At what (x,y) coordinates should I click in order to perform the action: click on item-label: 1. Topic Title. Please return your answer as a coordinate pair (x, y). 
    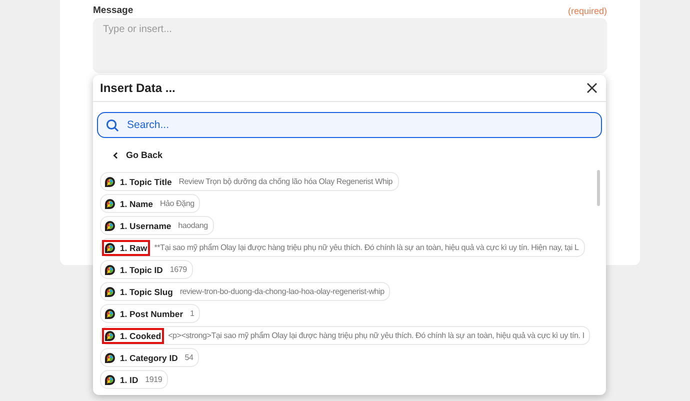
    Looking at the image, I should click on (146, 181).